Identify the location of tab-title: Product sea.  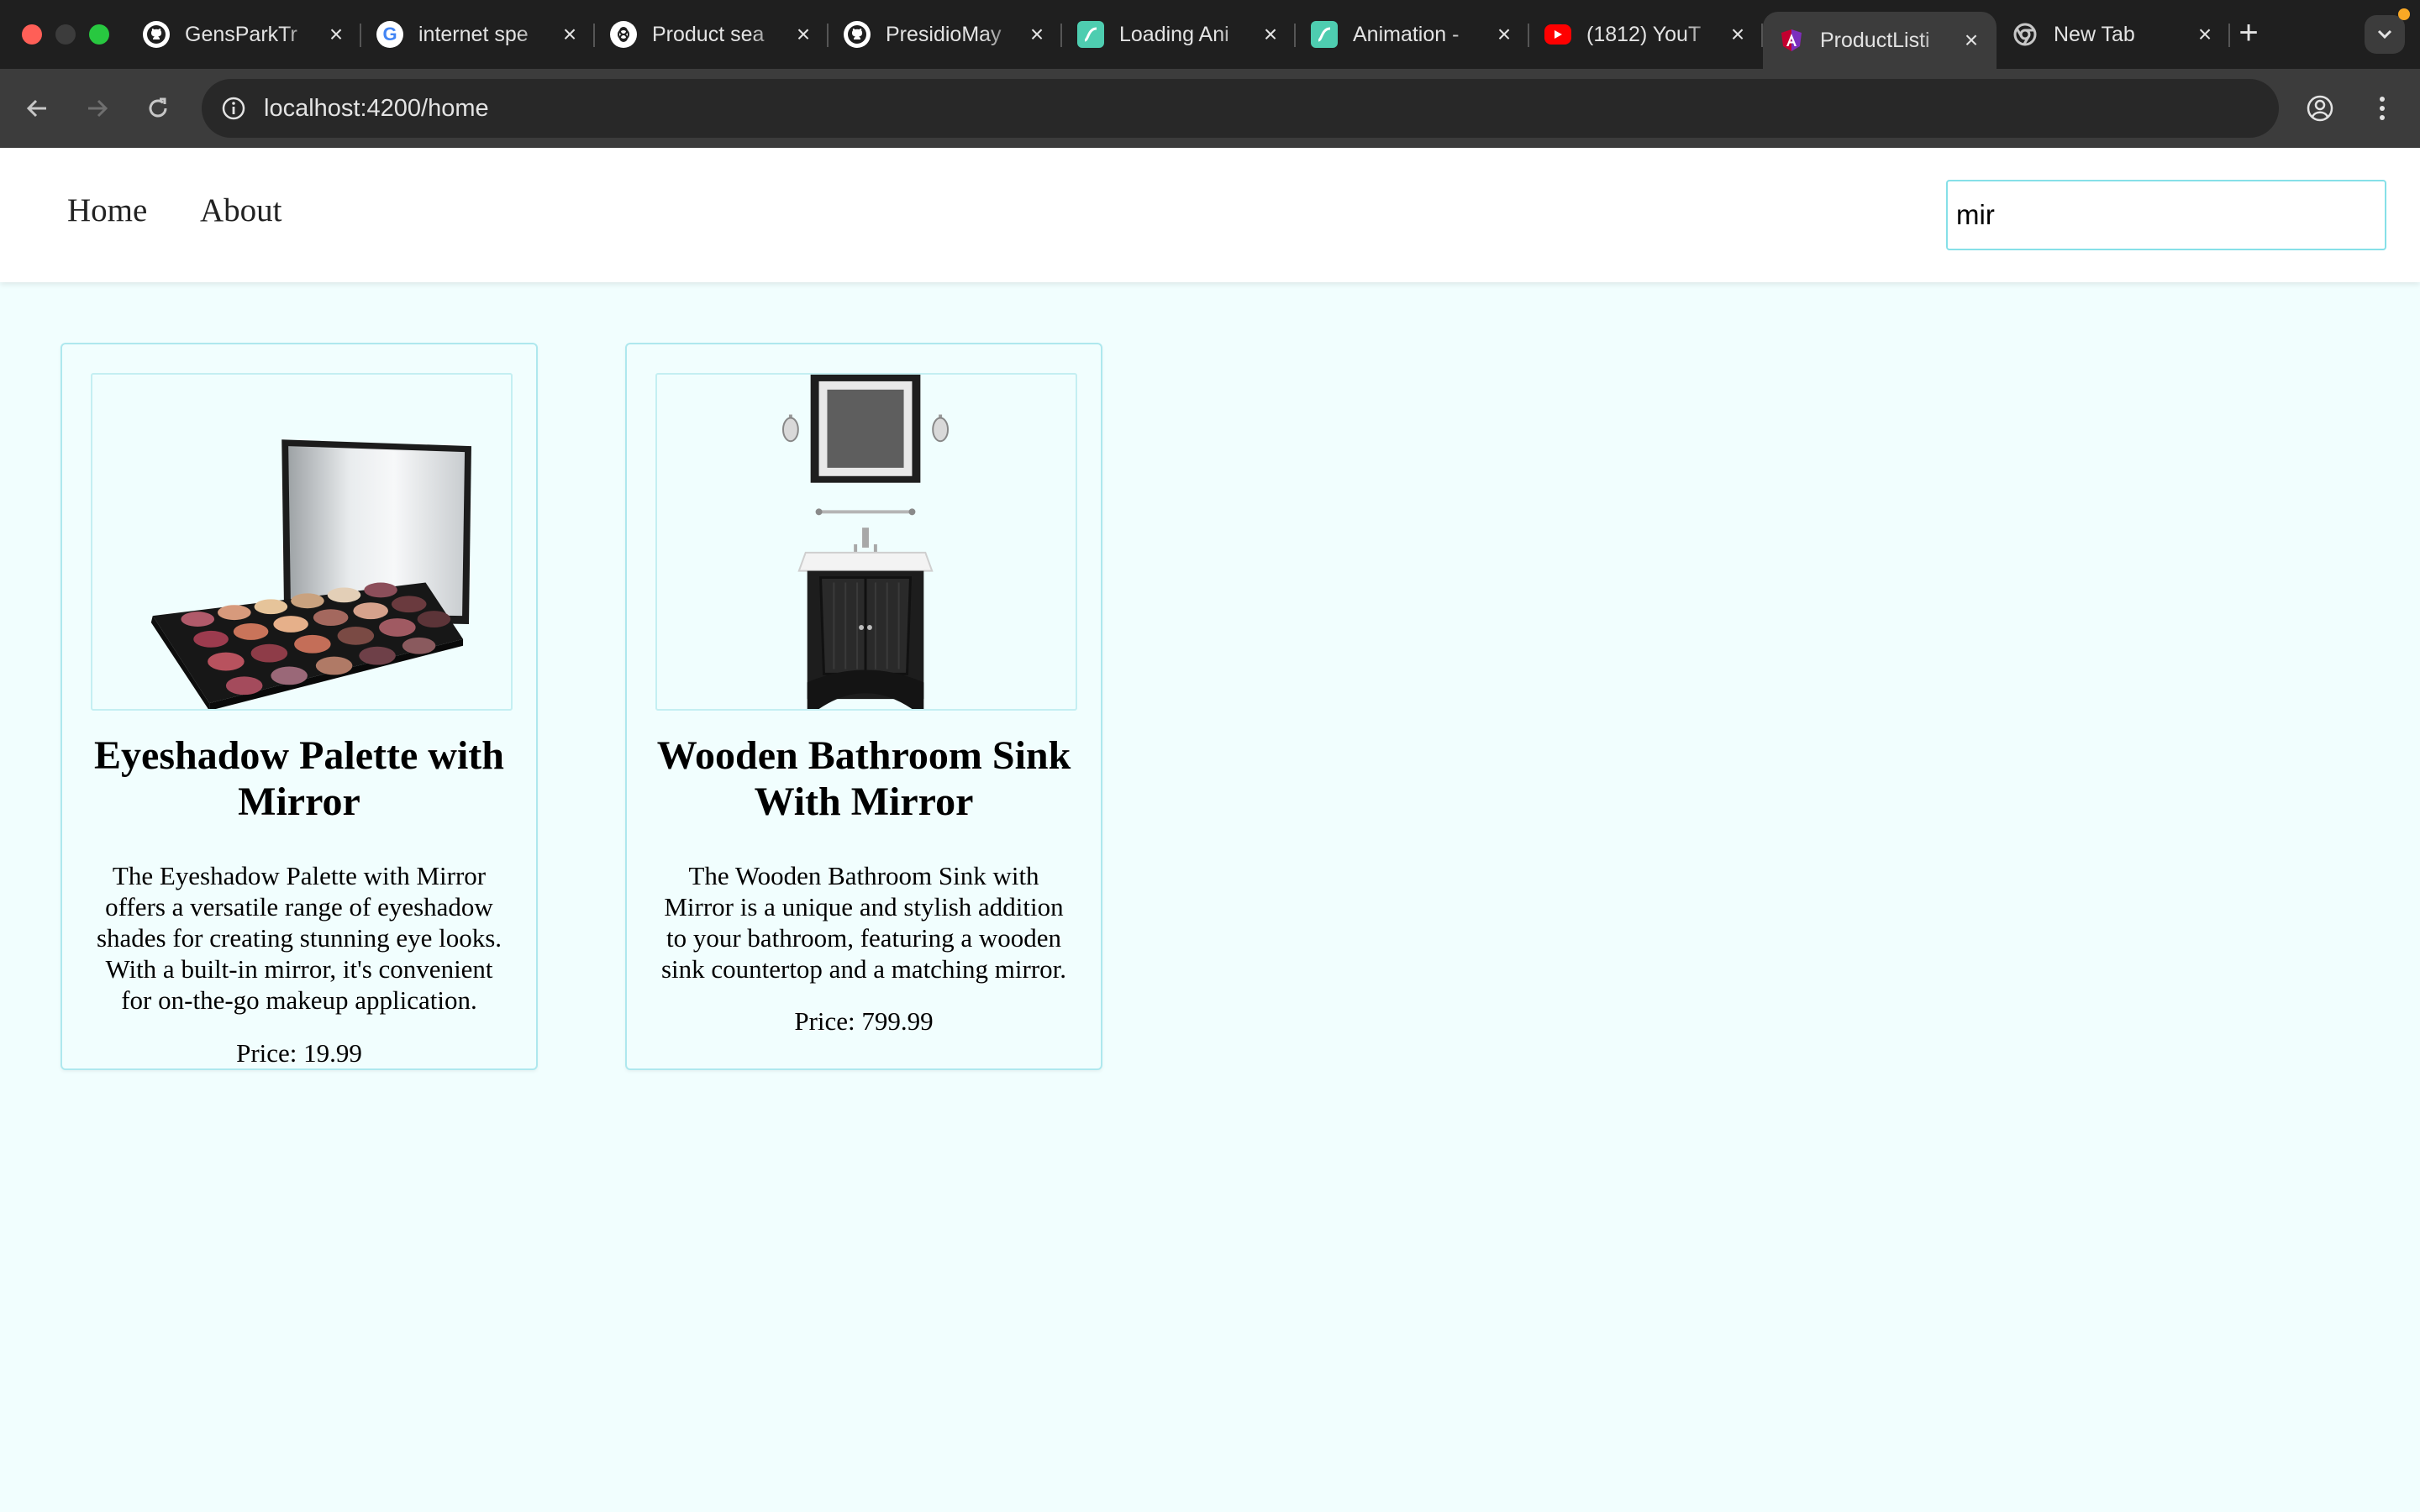
(708, 34).